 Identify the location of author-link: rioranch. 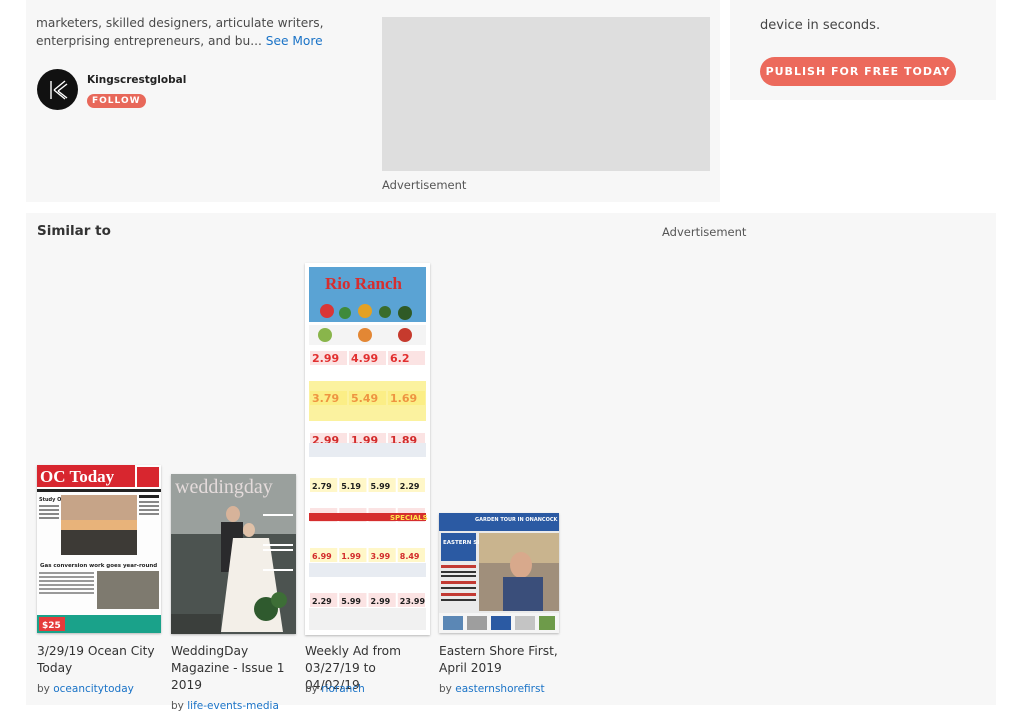
(343, 689).